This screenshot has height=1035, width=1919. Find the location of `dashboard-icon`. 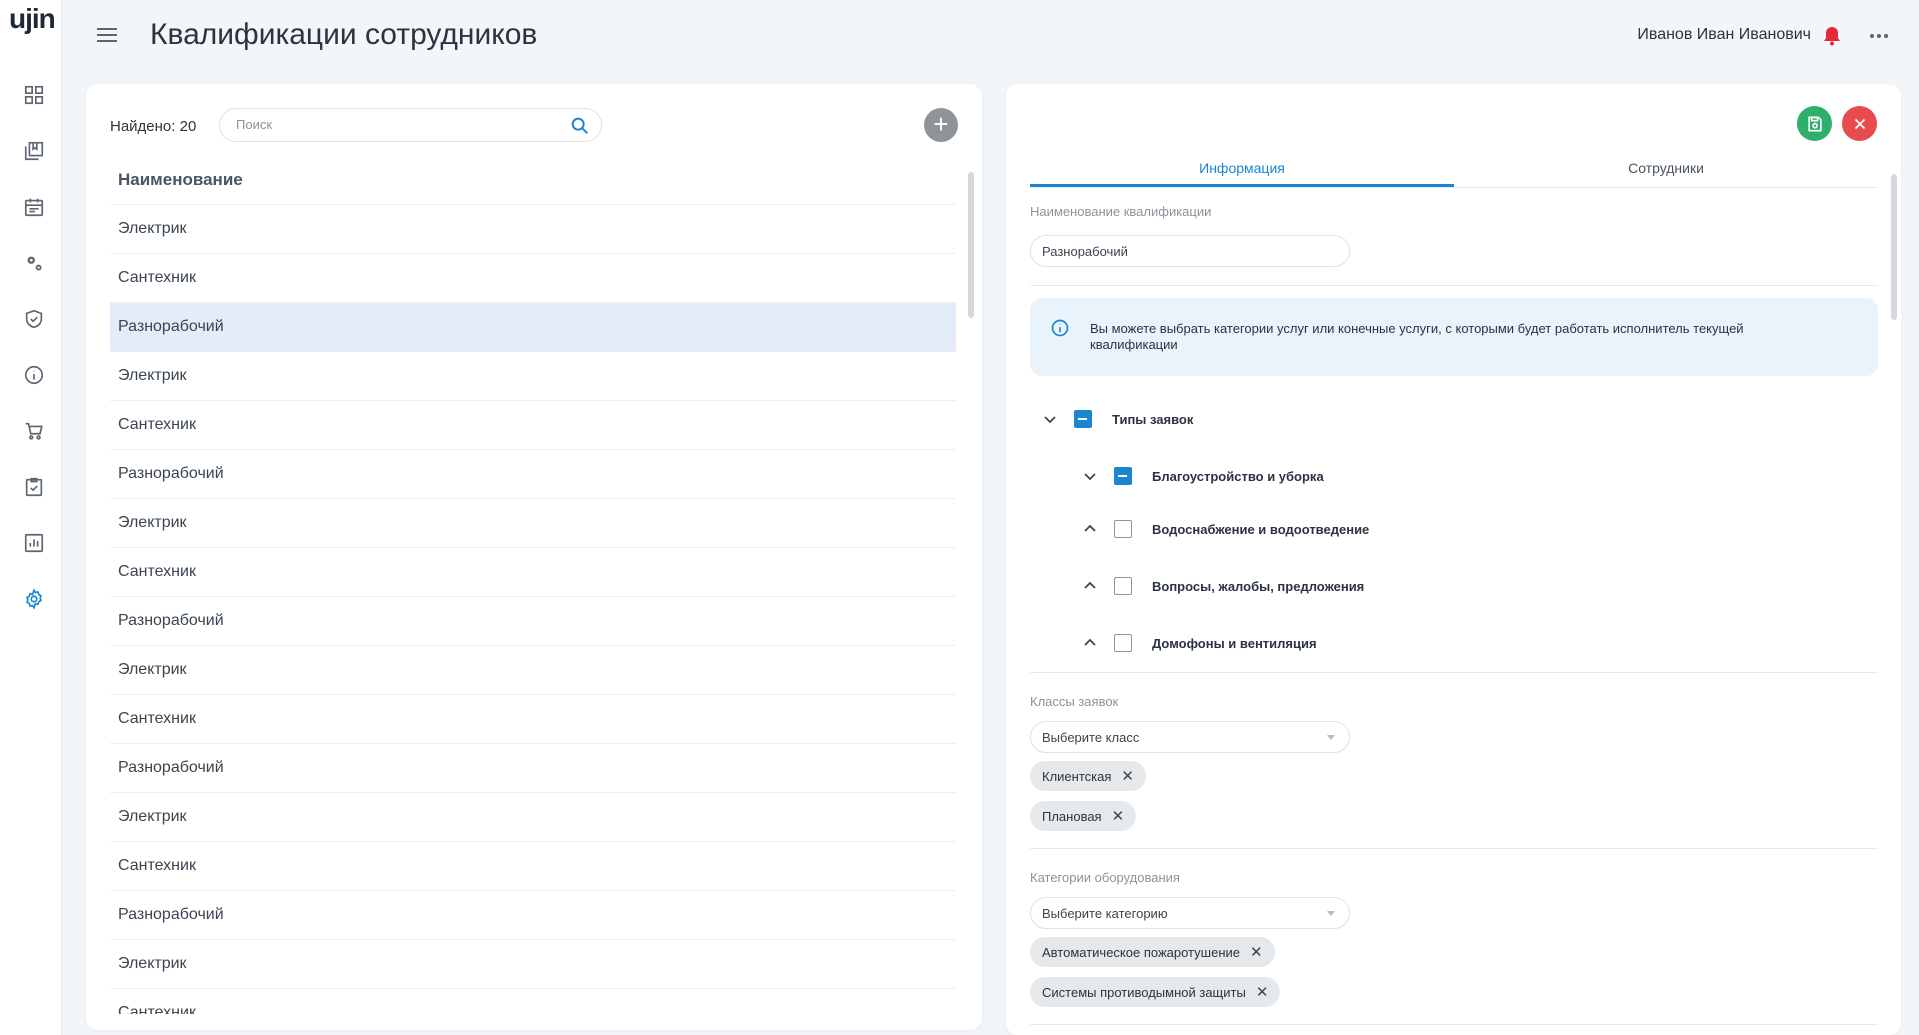

dashboard-icon is located at coordinates (34, 95).